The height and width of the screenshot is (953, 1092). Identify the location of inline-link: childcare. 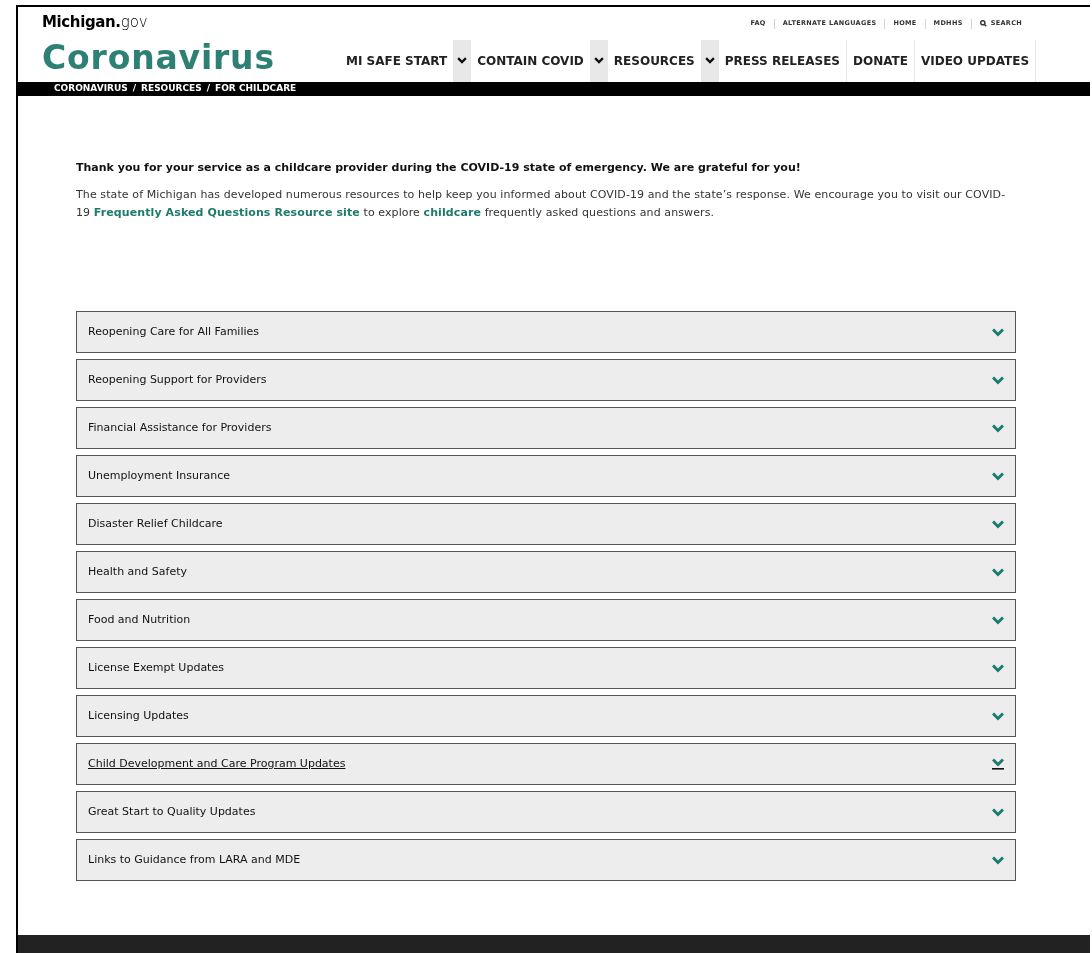
(452, 212).